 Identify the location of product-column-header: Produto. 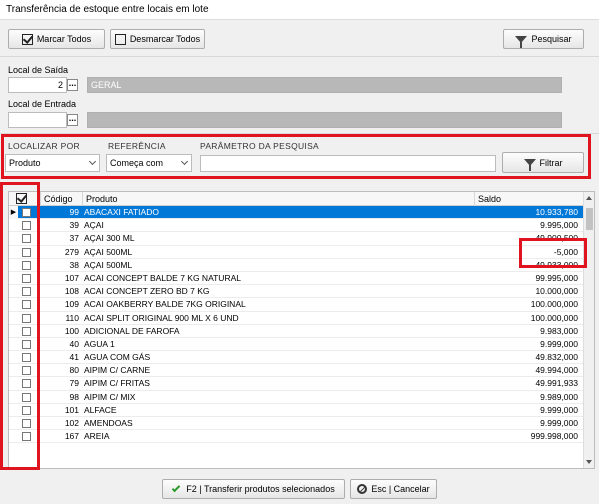
(279, 199).